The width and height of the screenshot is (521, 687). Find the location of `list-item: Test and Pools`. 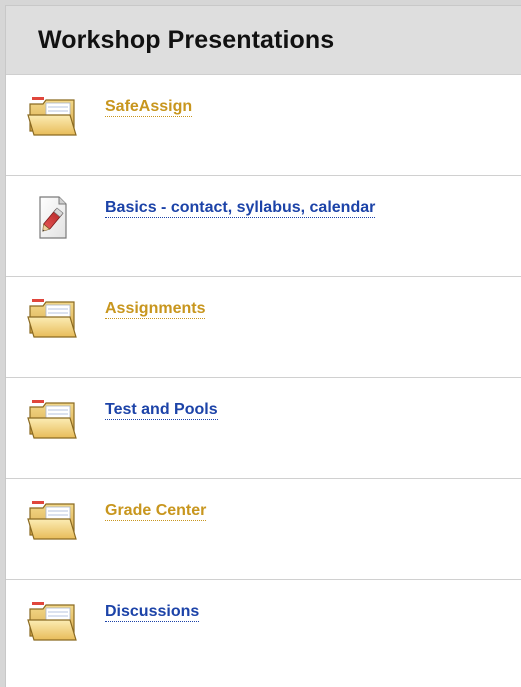

list-item: Test and Pools is located at coordinates (263, 428).